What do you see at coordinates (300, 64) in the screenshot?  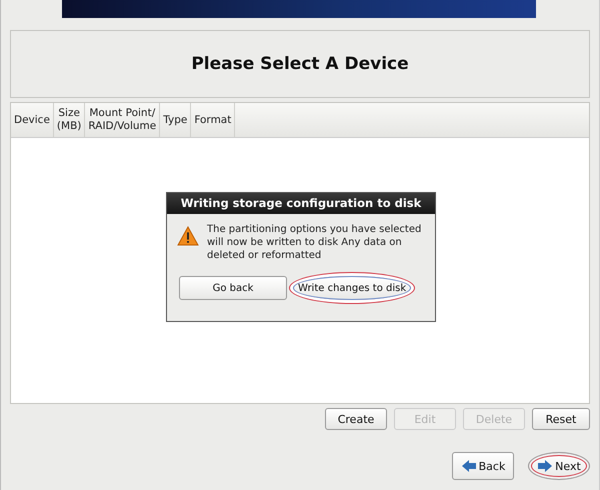 I see `page-title: Please Select A Device` at bounding box center [300, 64].